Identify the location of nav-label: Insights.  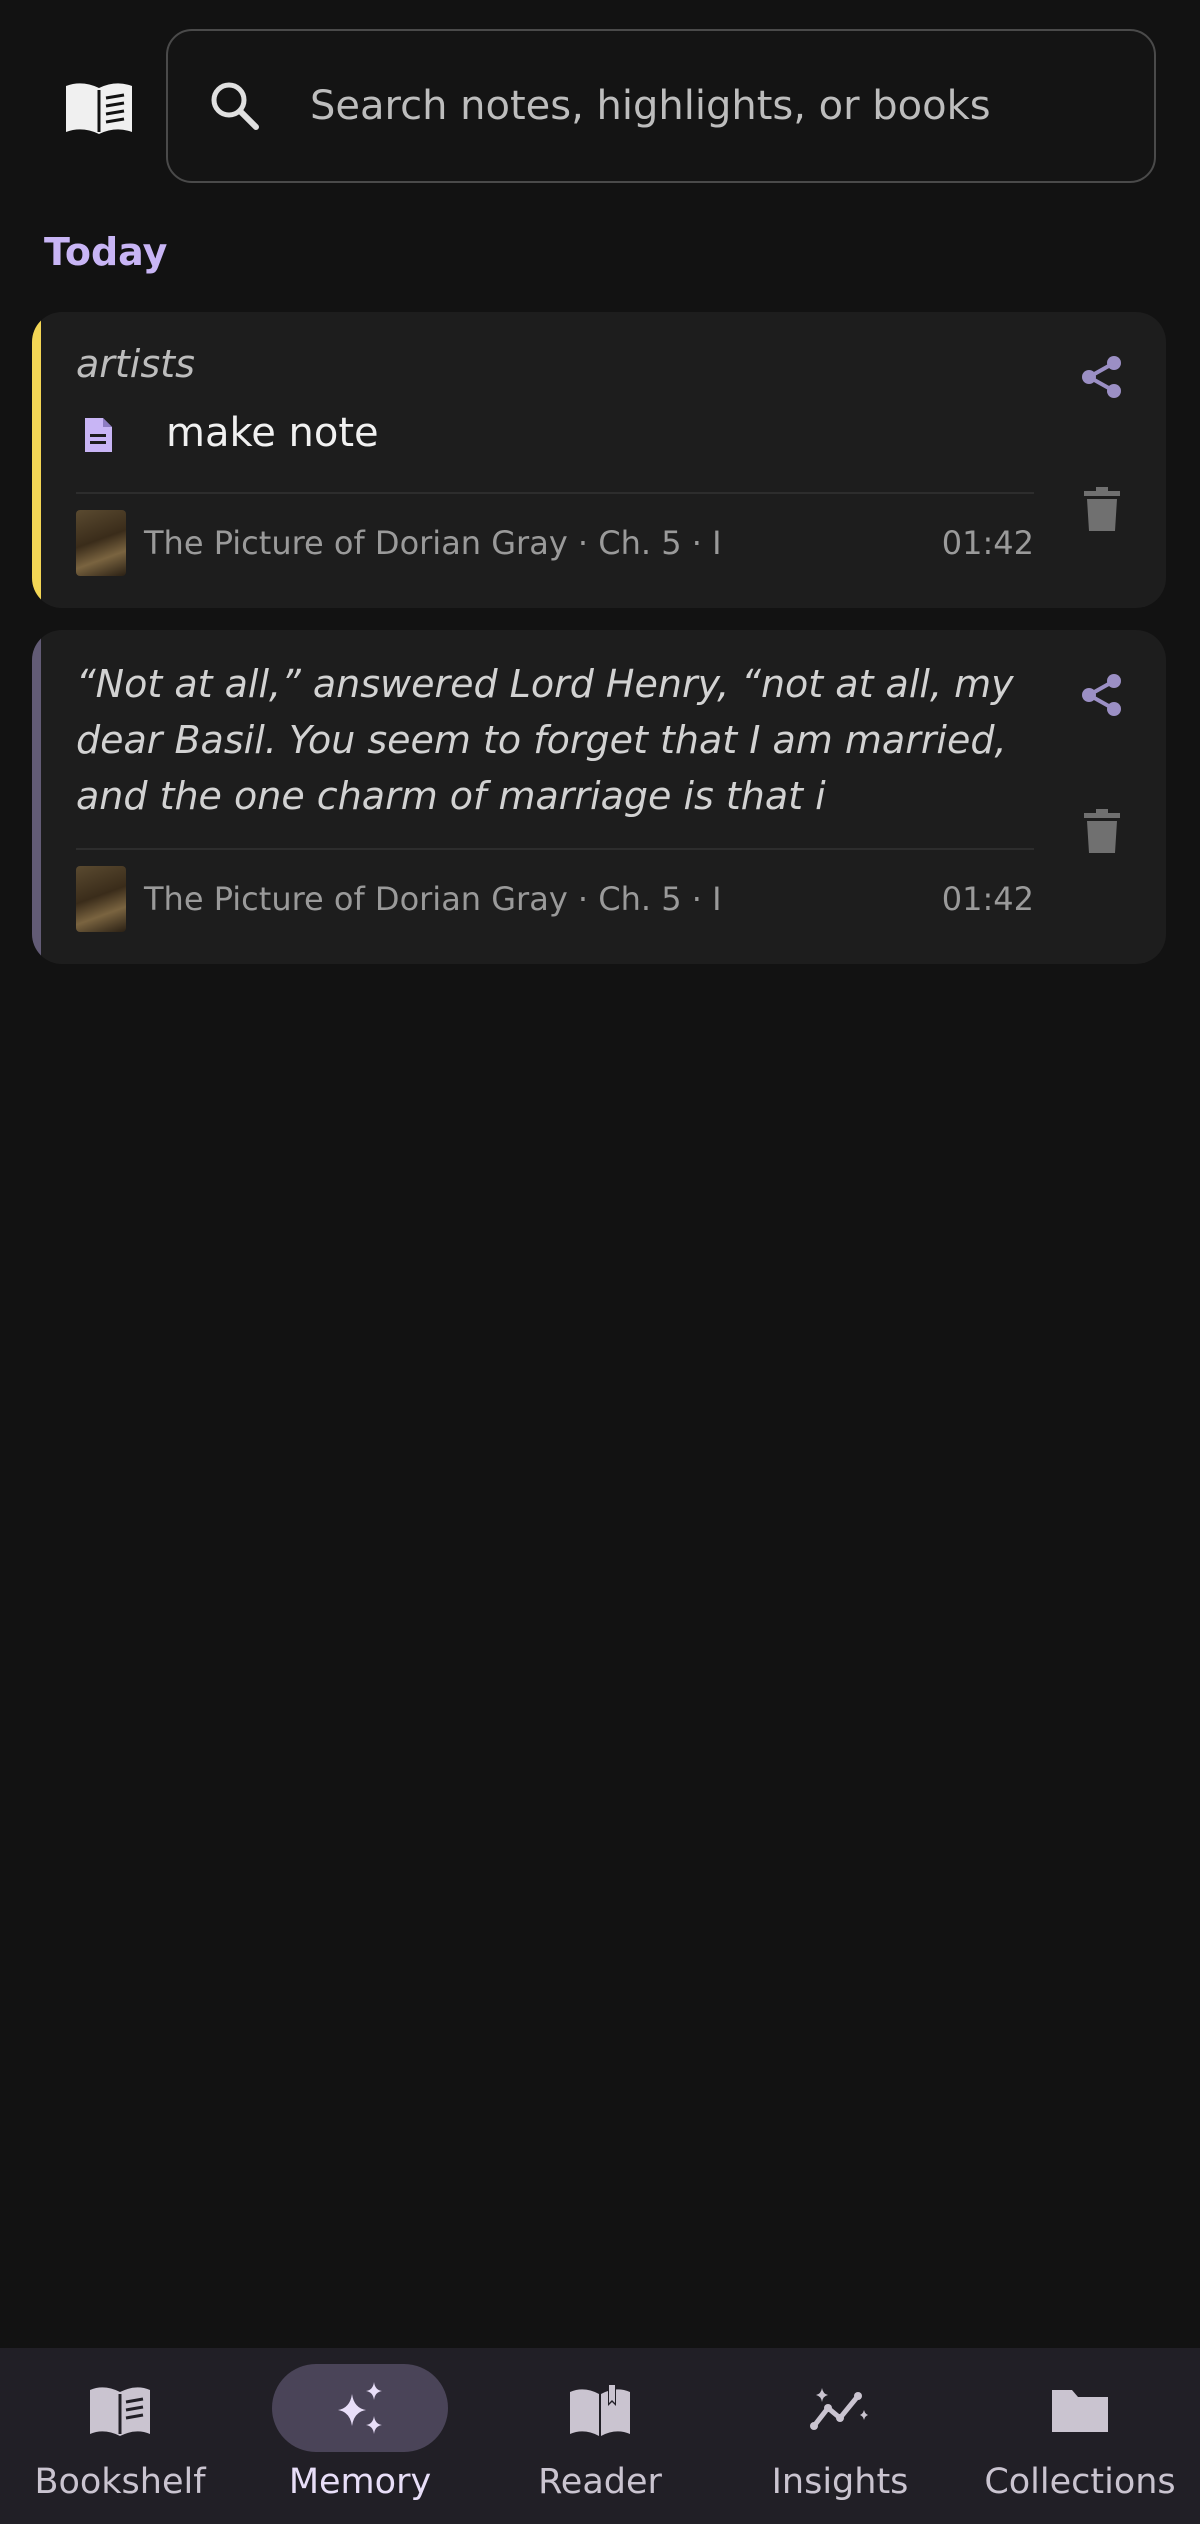
(840, 2482).